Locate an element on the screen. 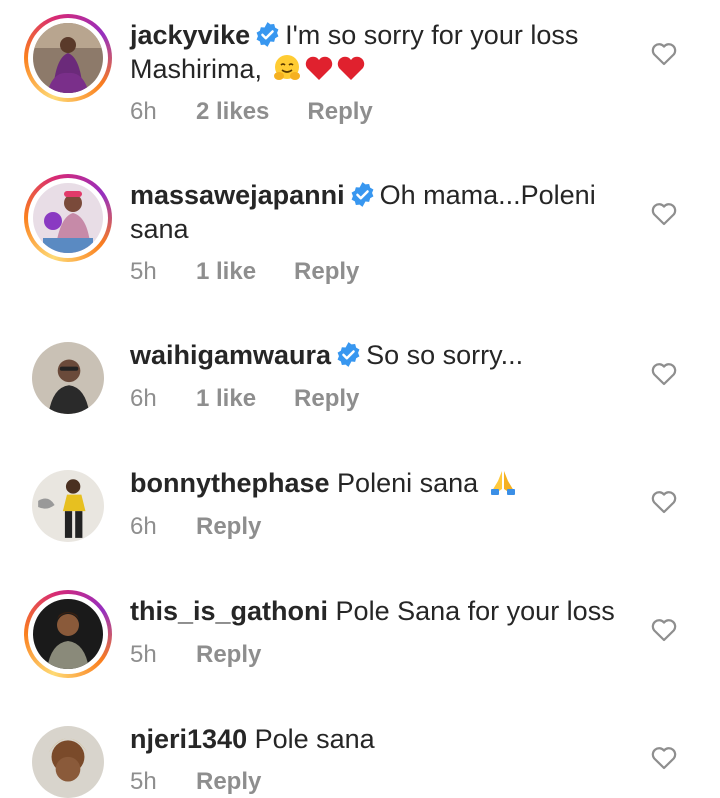 The width and height of the screenshot is (720, 798). username: njeri1340 is located at coordinates (188, 739).